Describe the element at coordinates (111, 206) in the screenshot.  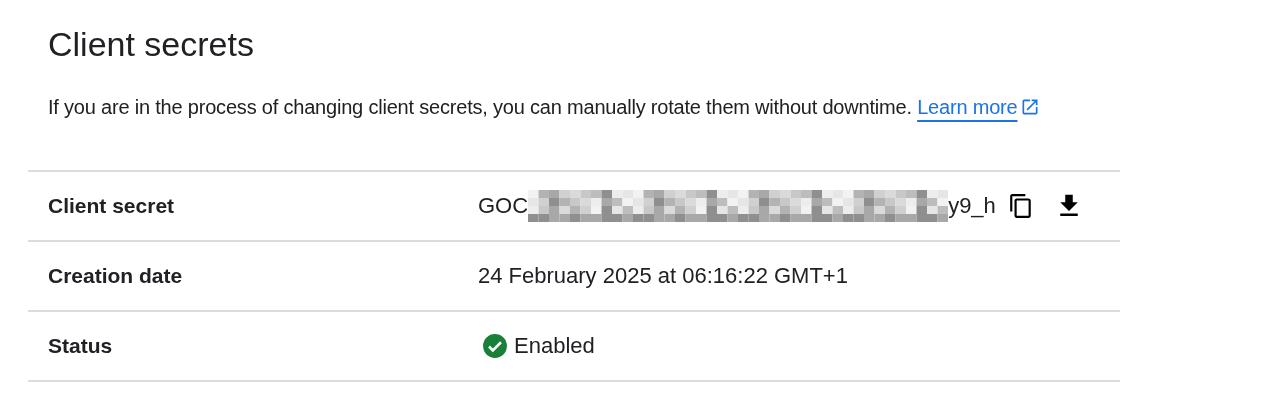
I see `row-label: Client secret` at that location.